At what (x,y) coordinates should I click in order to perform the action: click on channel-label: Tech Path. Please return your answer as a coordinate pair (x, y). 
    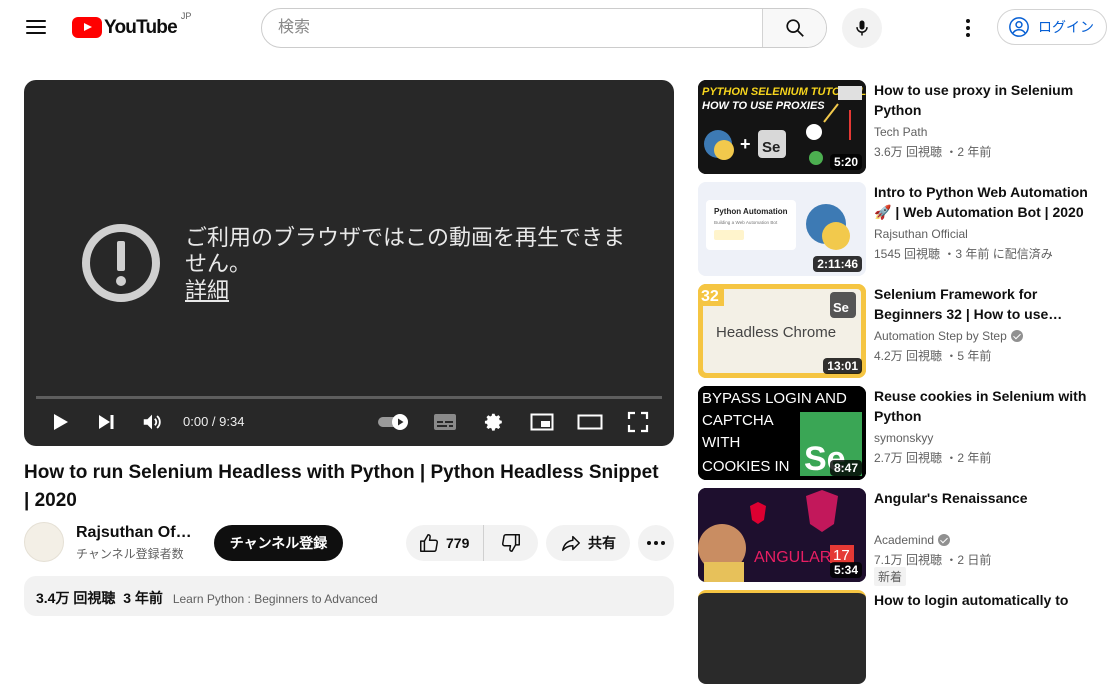
    Looking at the image, I should click on (901, 132).